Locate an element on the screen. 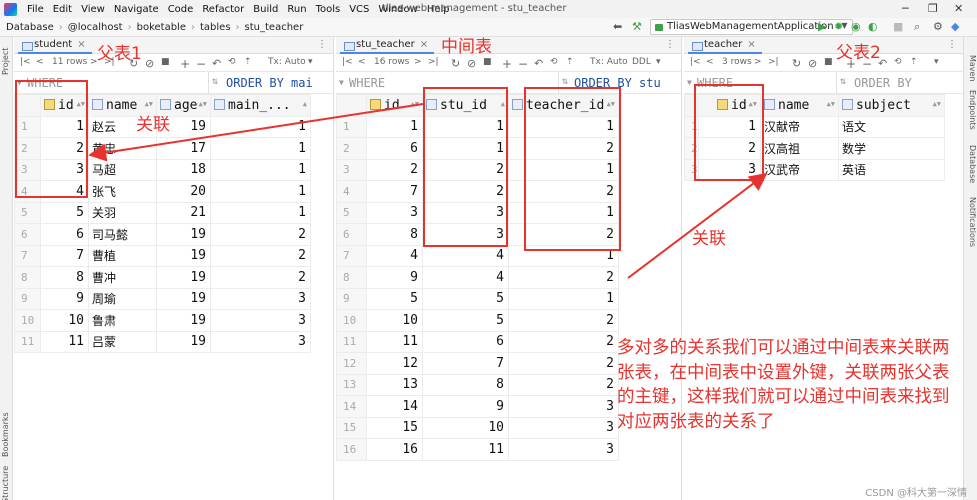 Image resolution: width=977 pixels, height=500 pixels. table-row: 8 8 曹冲 19 2 is located at coordinates (162, 277).